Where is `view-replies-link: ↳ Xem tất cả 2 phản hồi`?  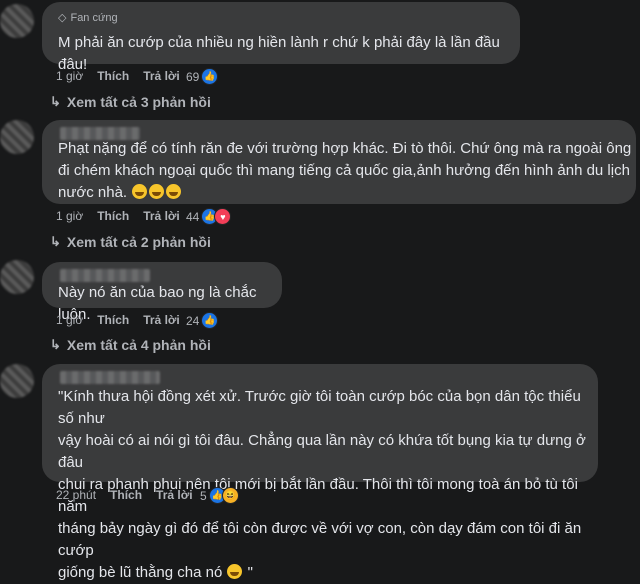 view-replies-link: ↳ Xem tất cả 2 phản hồi is located at coordinates (130, 242).